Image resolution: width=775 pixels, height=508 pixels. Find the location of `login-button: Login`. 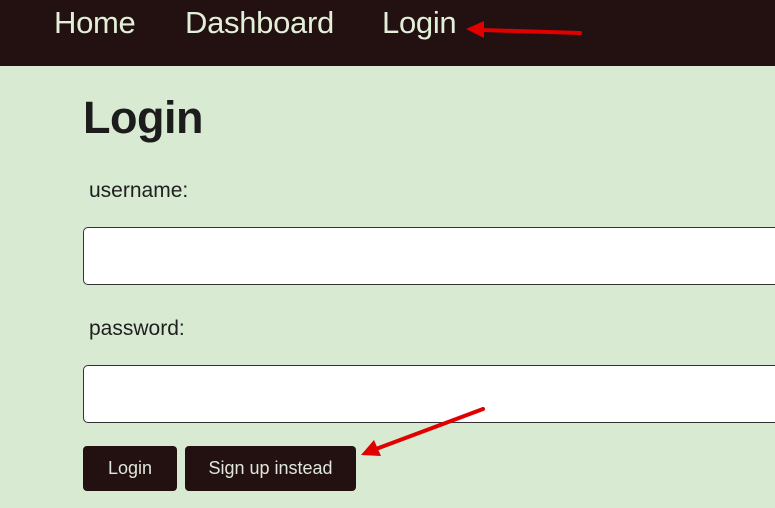

login-button: Login is located at coordinates (130, 468).